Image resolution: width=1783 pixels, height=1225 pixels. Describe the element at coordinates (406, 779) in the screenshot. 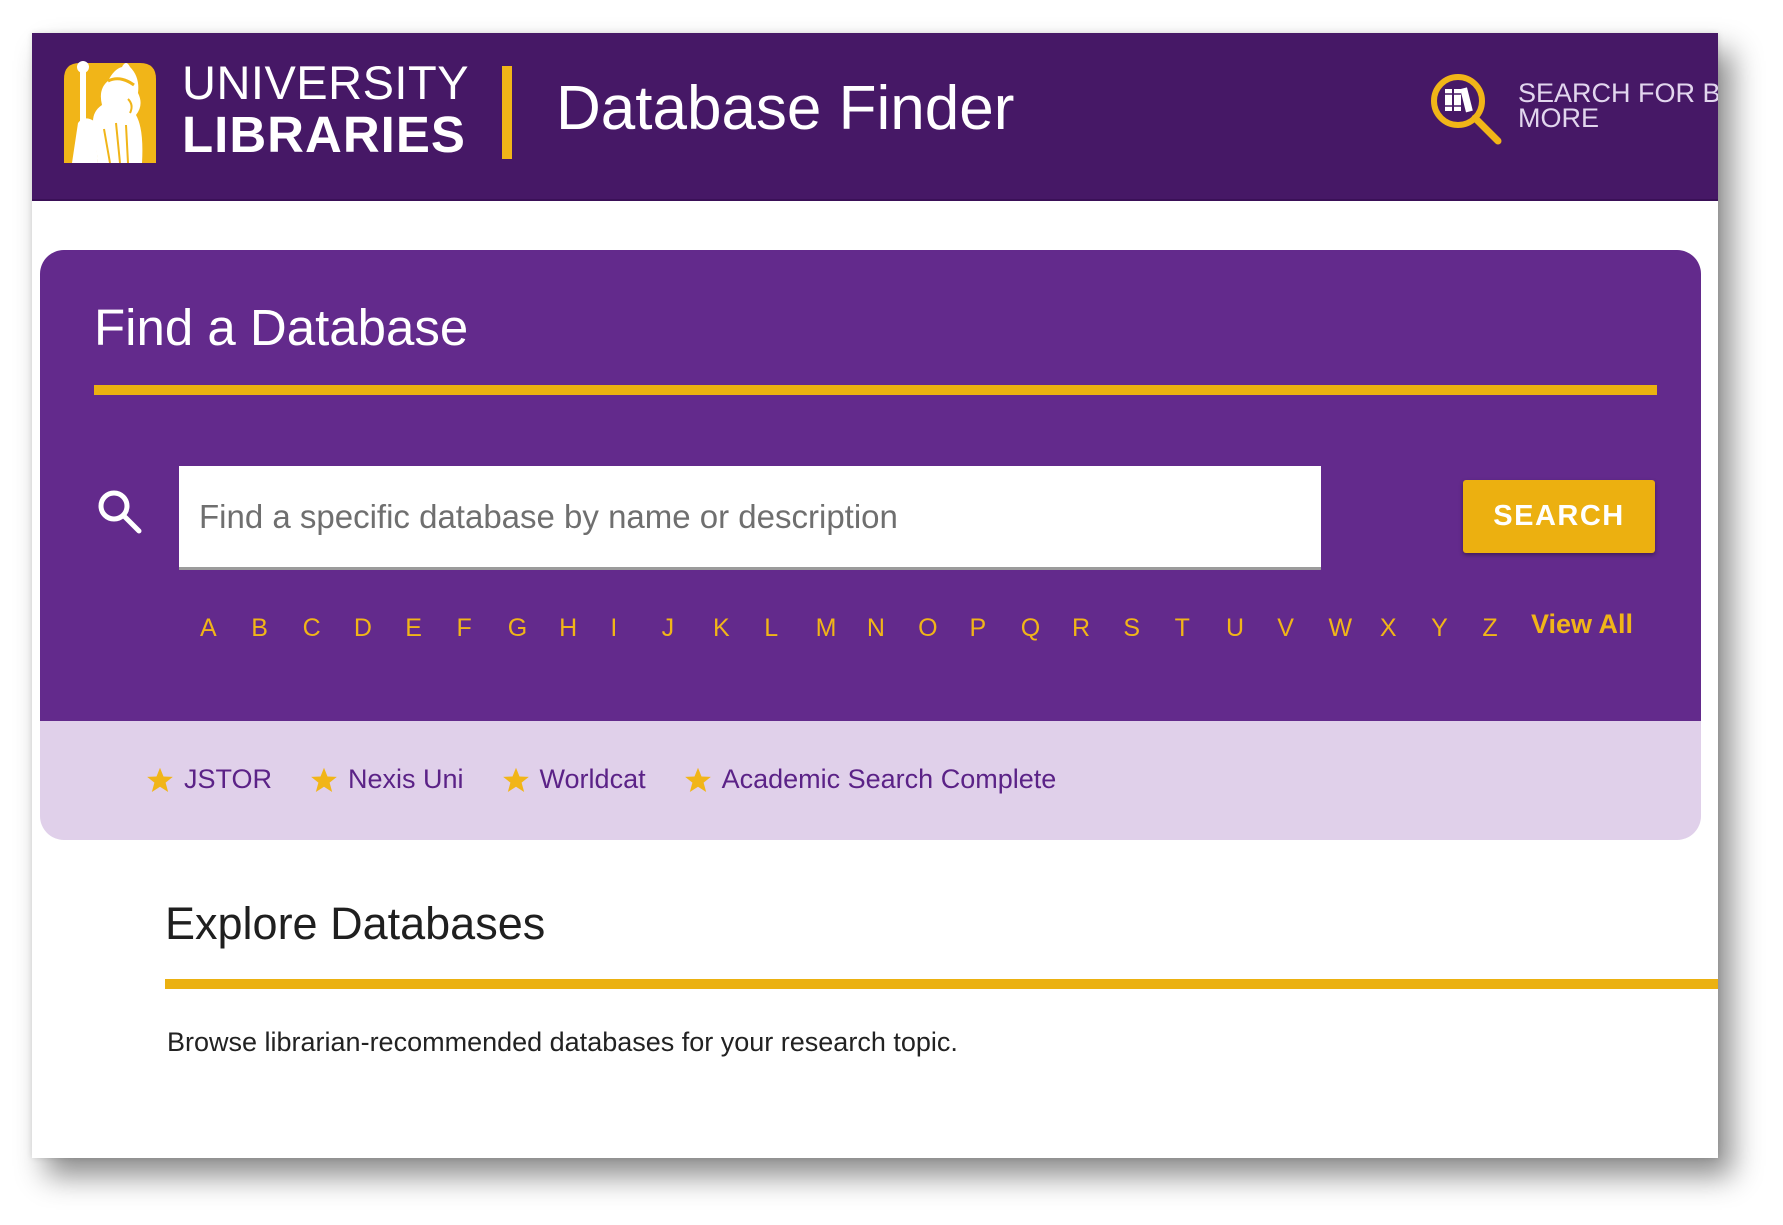

I see `favorite-database-label: Nexis Uni` at that location.